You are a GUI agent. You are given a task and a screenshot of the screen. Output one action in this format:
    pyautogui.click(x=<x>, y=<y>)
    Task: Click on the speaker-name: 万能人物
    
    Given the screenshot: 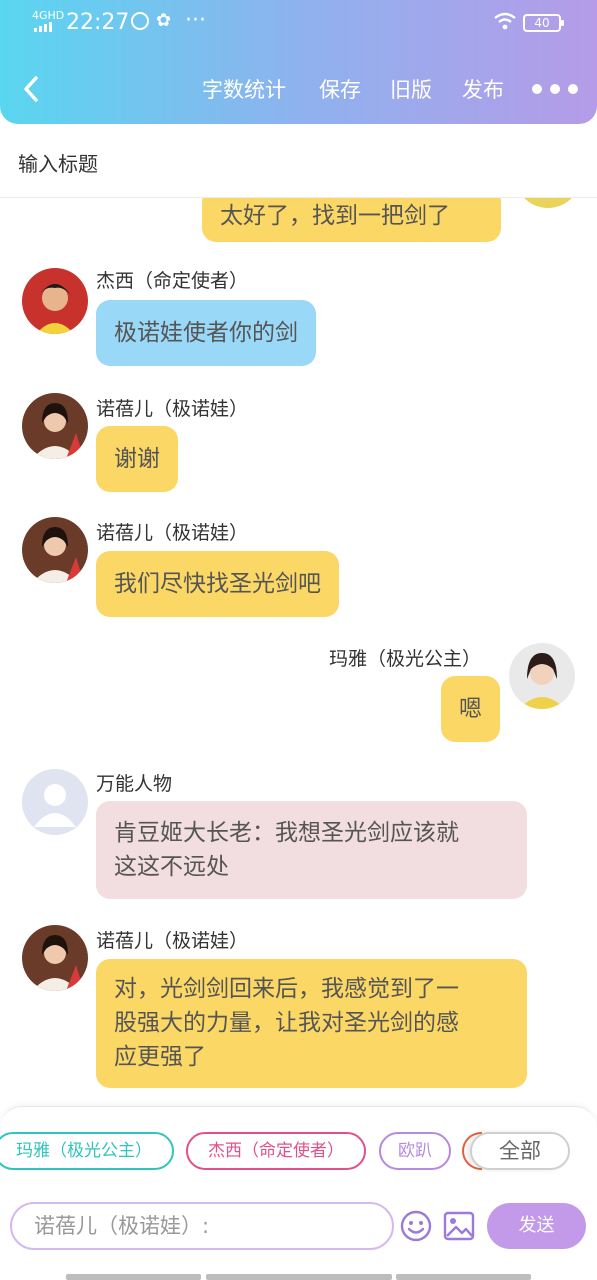 What is the action you would take?
    pyautogui.click(x=134, y=784)
    